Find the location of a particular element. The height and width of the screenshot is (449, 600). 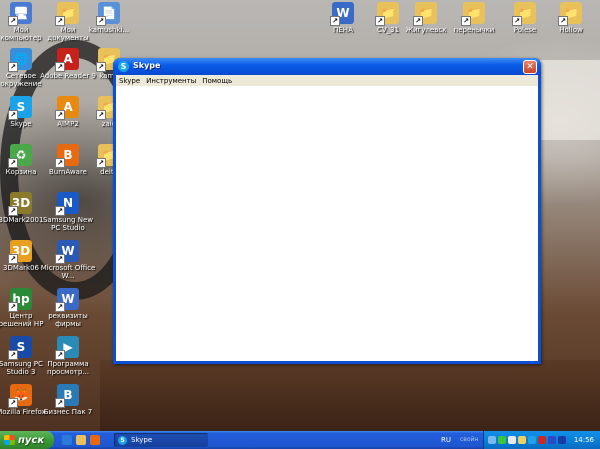

tray-n-icon is located at coordinates (562, 440).